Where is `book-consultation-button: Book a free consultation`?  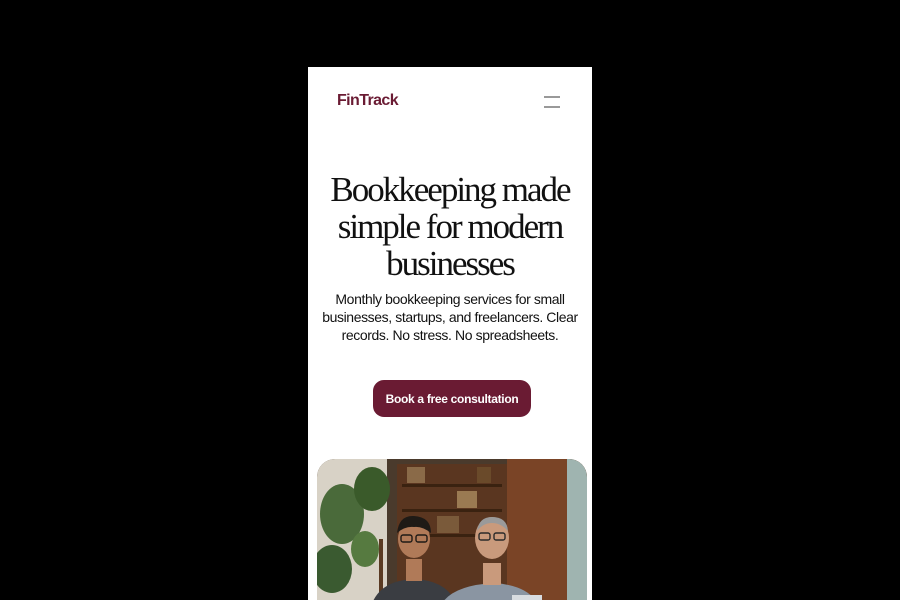 book-consultation-button: Book a free consultation is located at coordinates (452, 398).